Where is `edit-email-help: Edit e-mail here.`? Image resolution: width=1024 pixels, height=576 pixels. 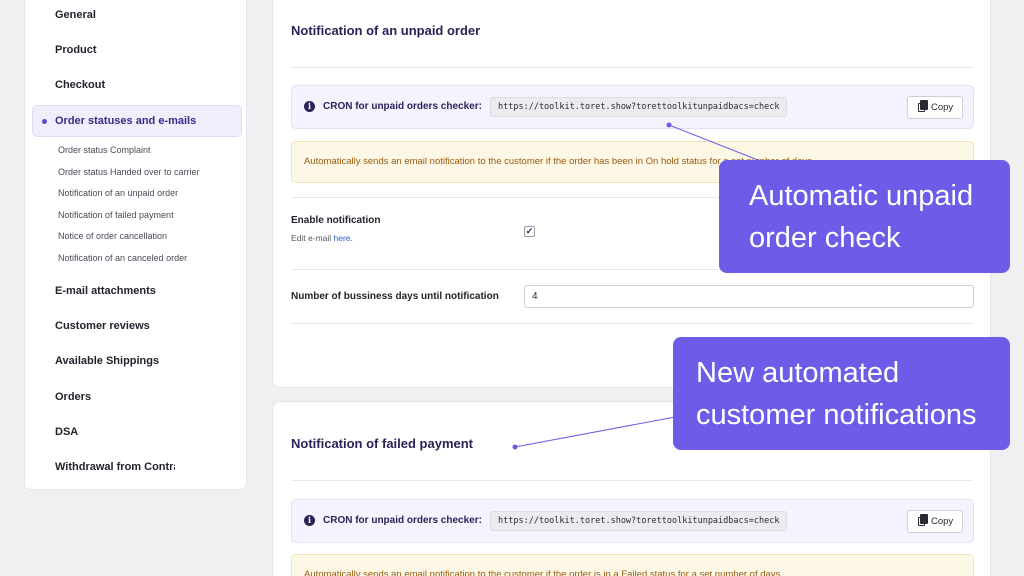
edit-email-help: Edit e-mail here. is located at coordinates (322, 238).